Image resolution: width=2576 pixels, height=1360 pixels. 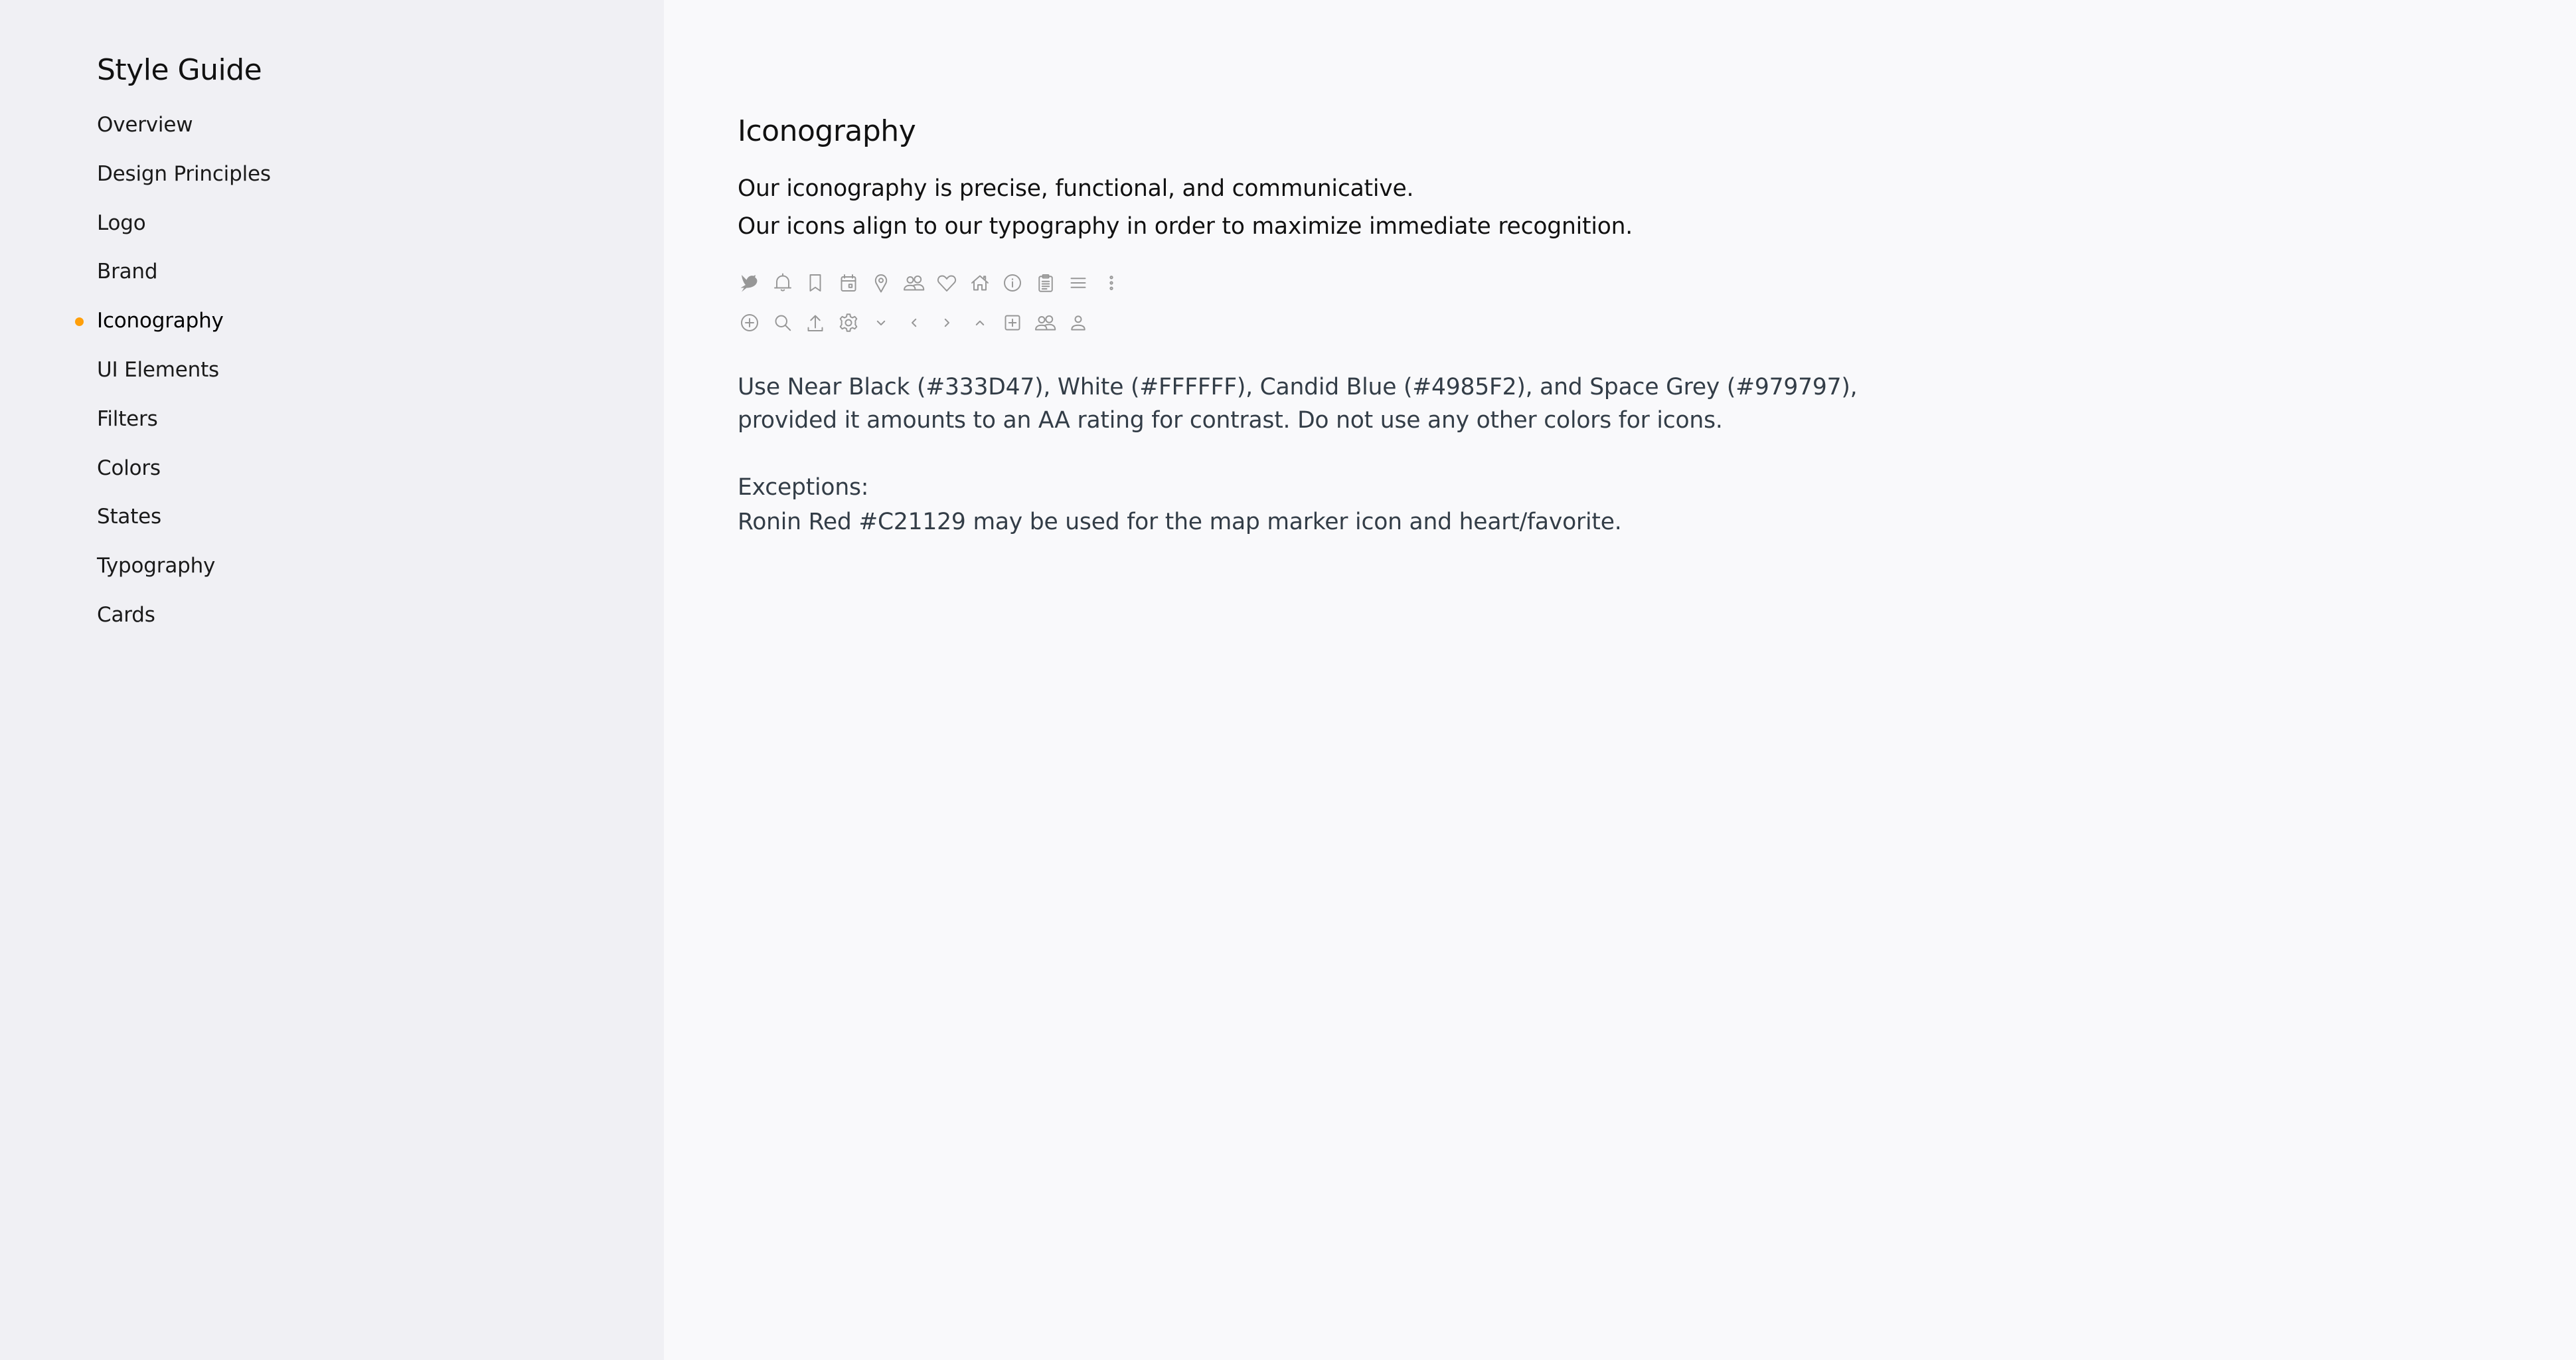 What do you see at coordinates (332, 478) in the screenshot?
I see `sidebar-item-colors: Colors` at bounding box center [332, 478].